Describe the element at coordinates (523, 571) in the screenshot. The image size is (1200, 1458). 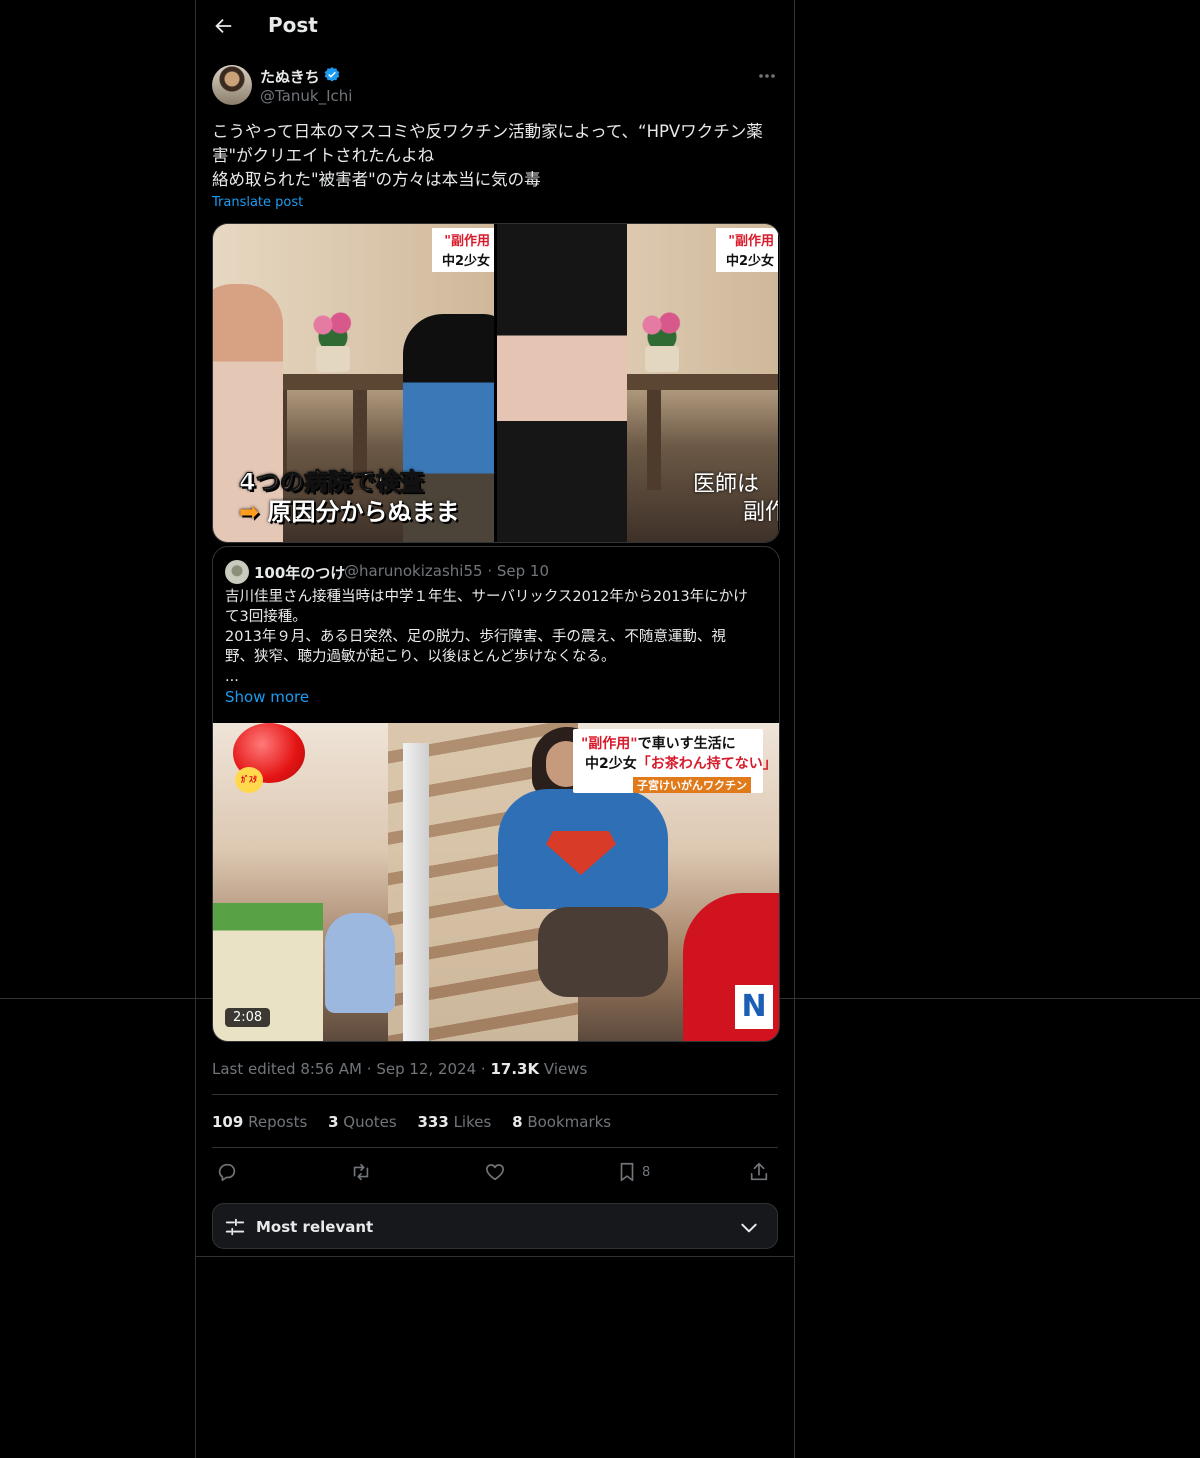
I see `quoted-post-date: Sep 10` at that location.